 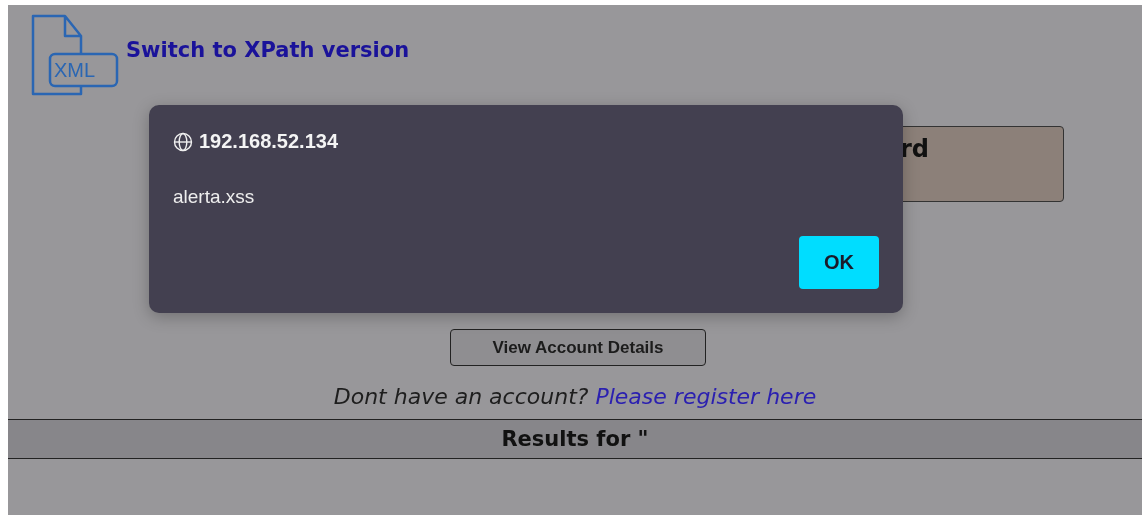 I want to click on dialog-message: alerta.xss, so click(x=214, y=197).